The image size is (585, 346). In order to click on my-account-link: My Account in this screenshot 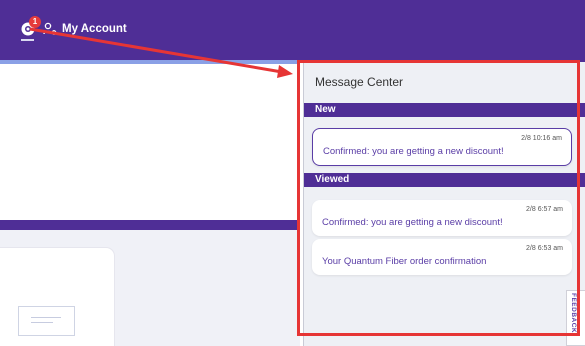, I will do `click(85, 29)`.